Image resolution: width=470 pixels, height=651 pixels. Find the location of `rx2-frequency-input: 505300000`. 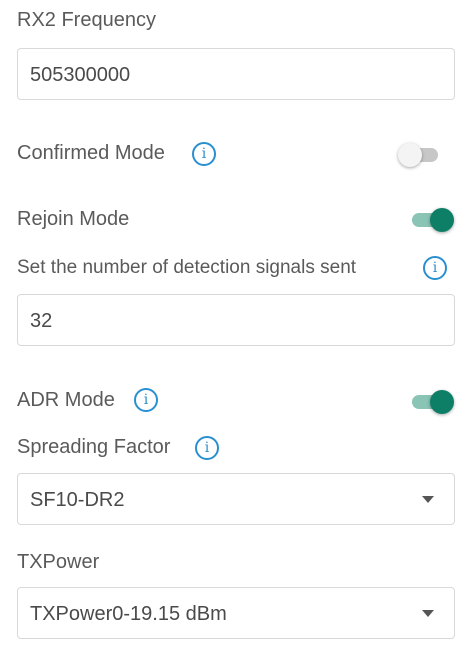

rx2-frequency-input: 505300000 is located at coordinates (236, 74).